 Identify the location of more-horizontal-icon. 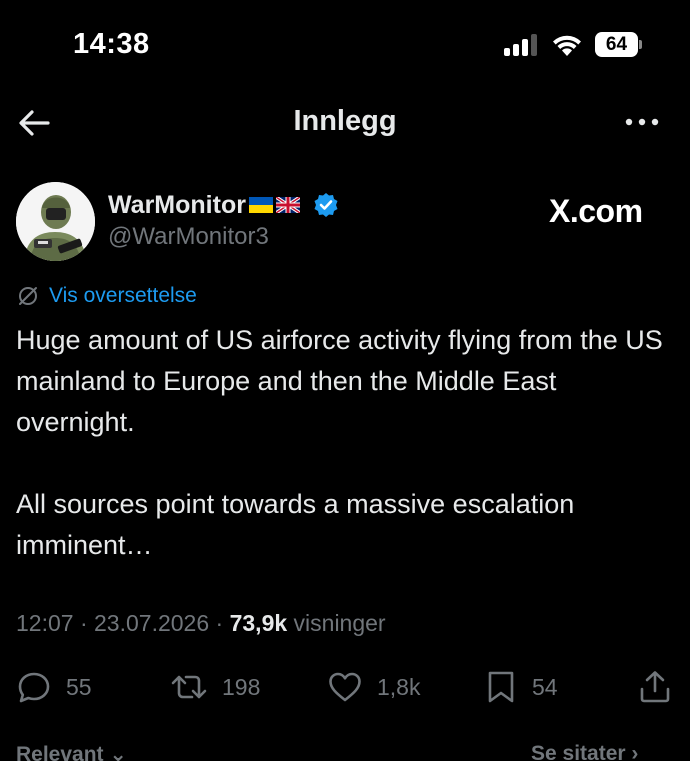
(642, 122).